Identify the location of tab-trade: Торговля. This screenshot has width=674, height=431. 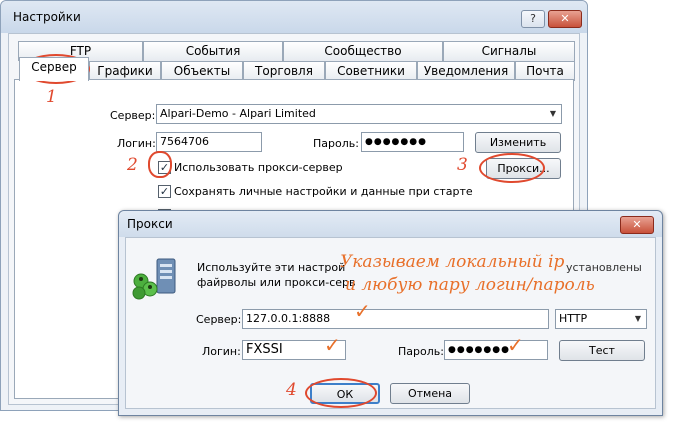
(284, 71).